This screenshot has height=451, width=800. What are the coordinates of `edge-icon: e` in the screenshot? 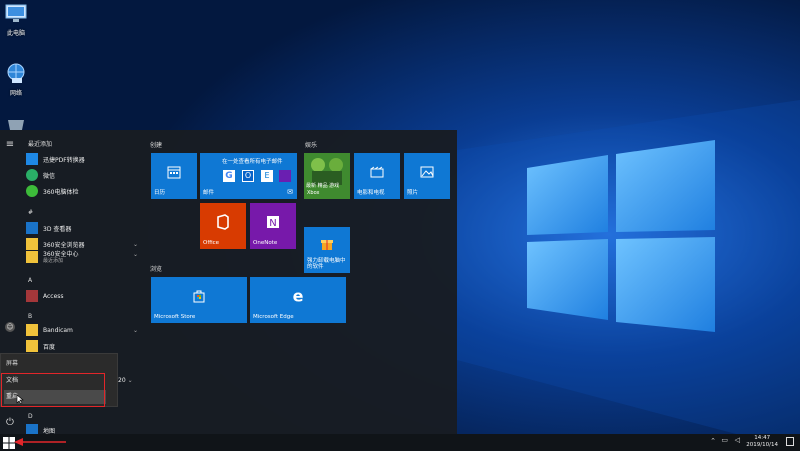 It's located at (298, 296).